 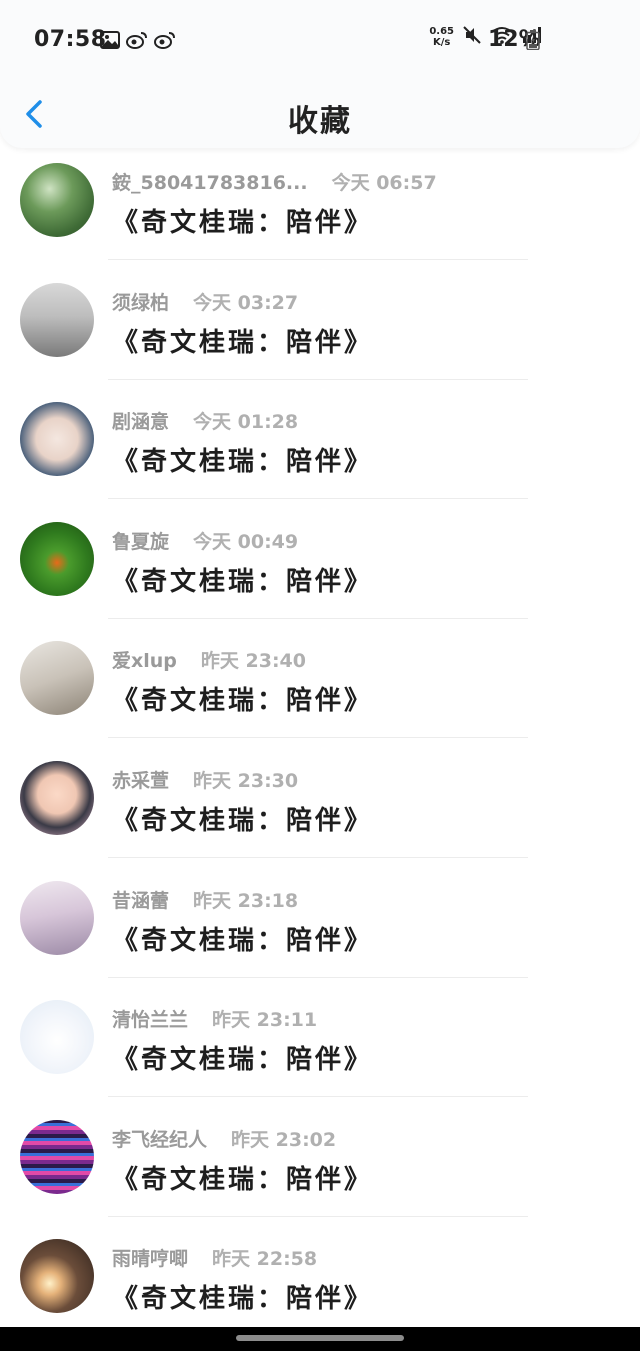 What do you see at coordinates (150, 1259) in the screenshot?
I see `user-name: 雨晴哼唧` at bounding box center [150, 1259].